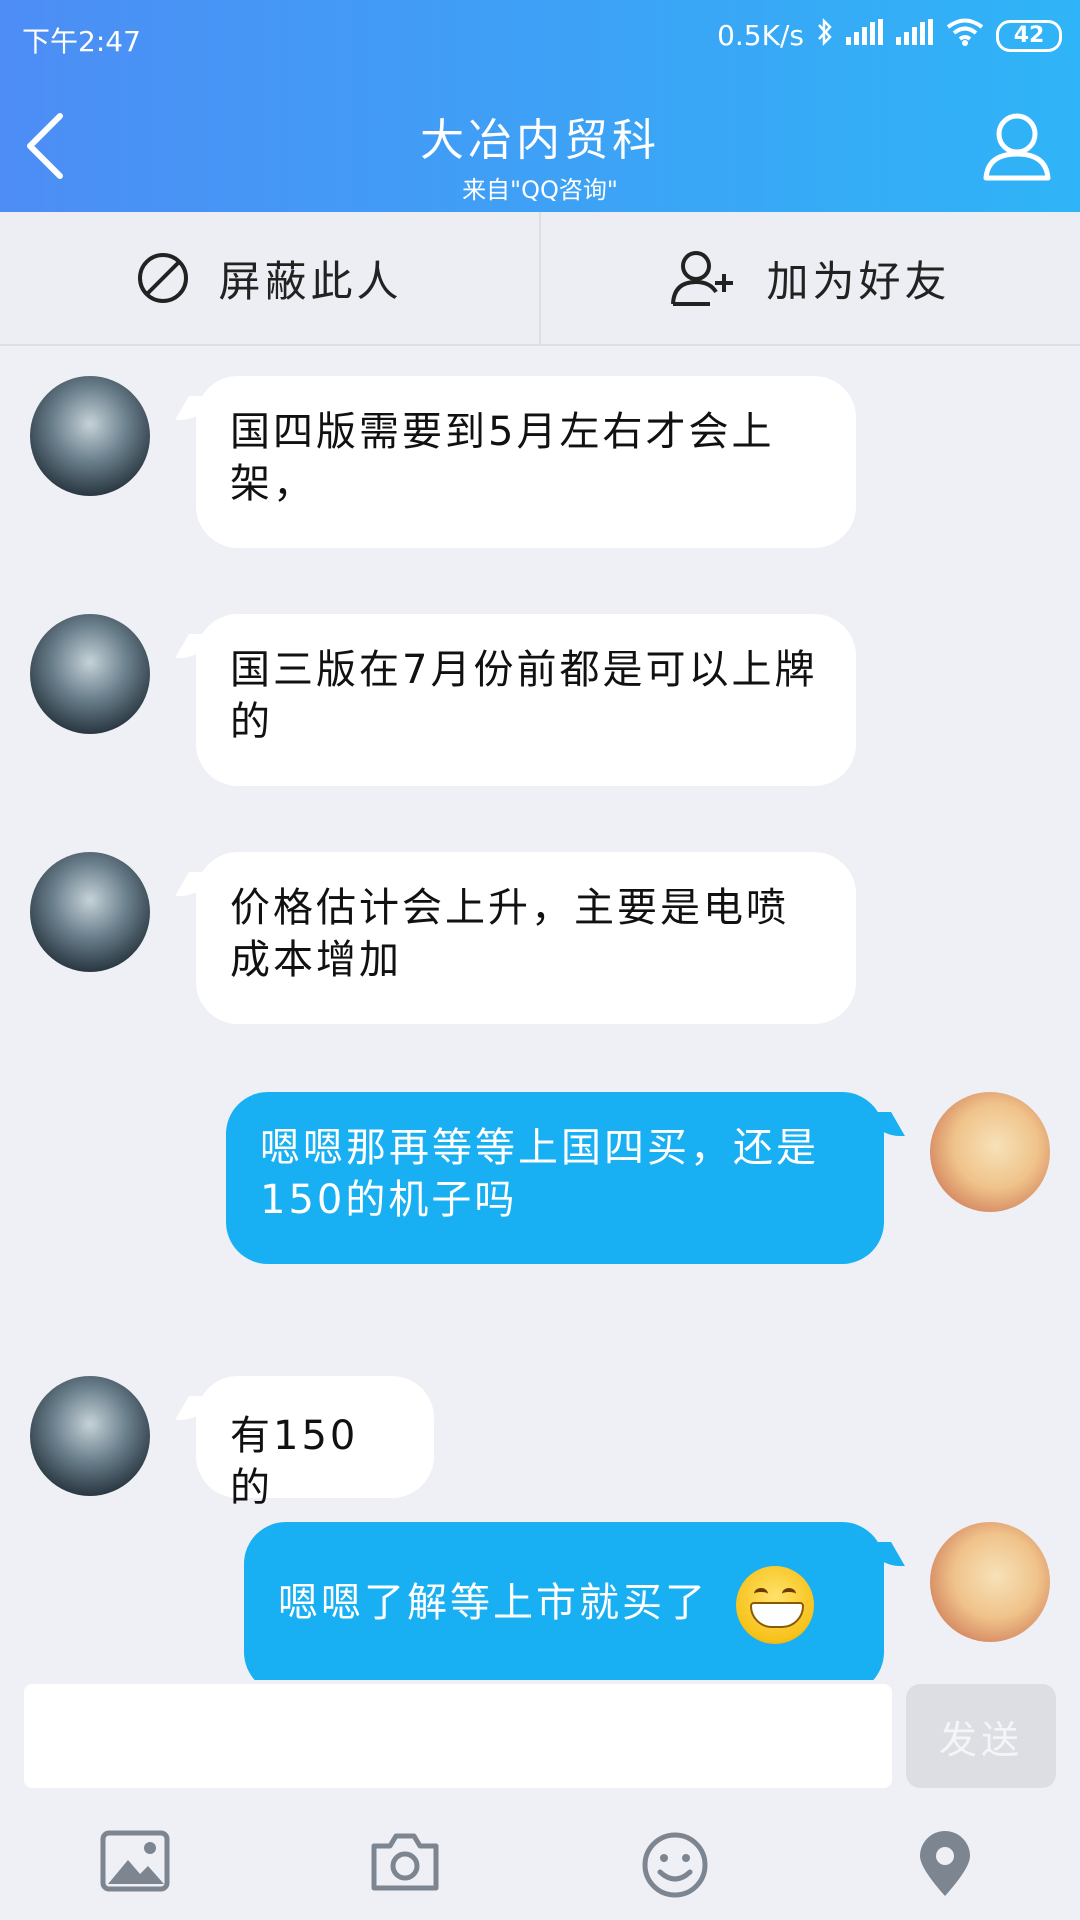 This screenshot has width=1080, height=1920. What do you see at coordinates (702, 278) in the screenshot?
I see `add-friend-icon` at bounding box center [702, 278].